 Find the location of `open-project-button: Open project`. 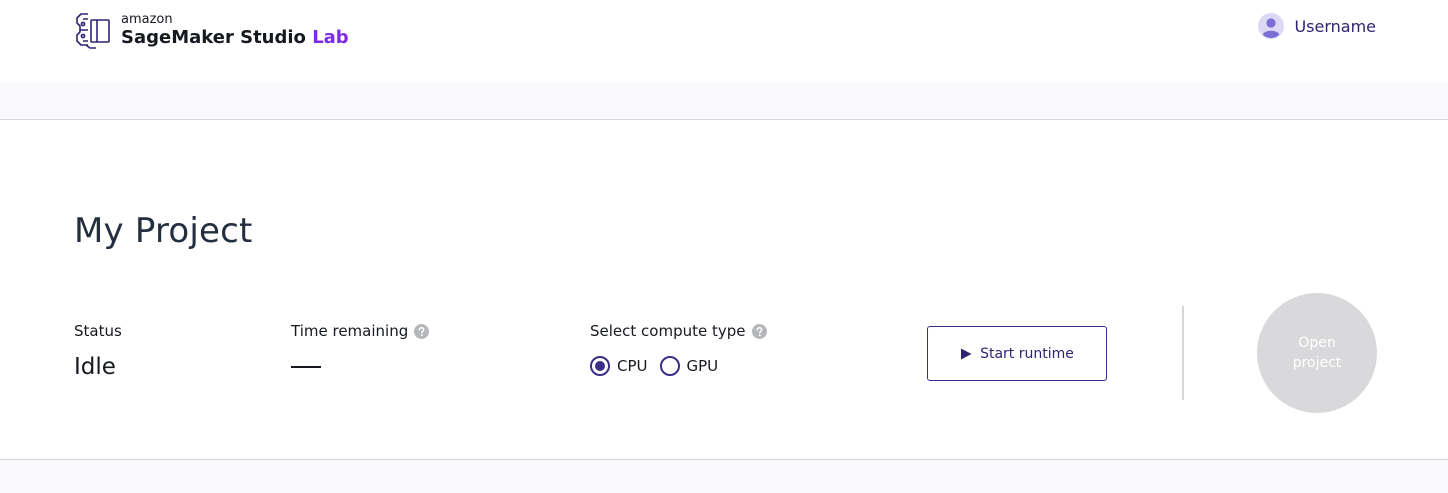

open-project-button: Open project is located at coordinates (1317, 353).